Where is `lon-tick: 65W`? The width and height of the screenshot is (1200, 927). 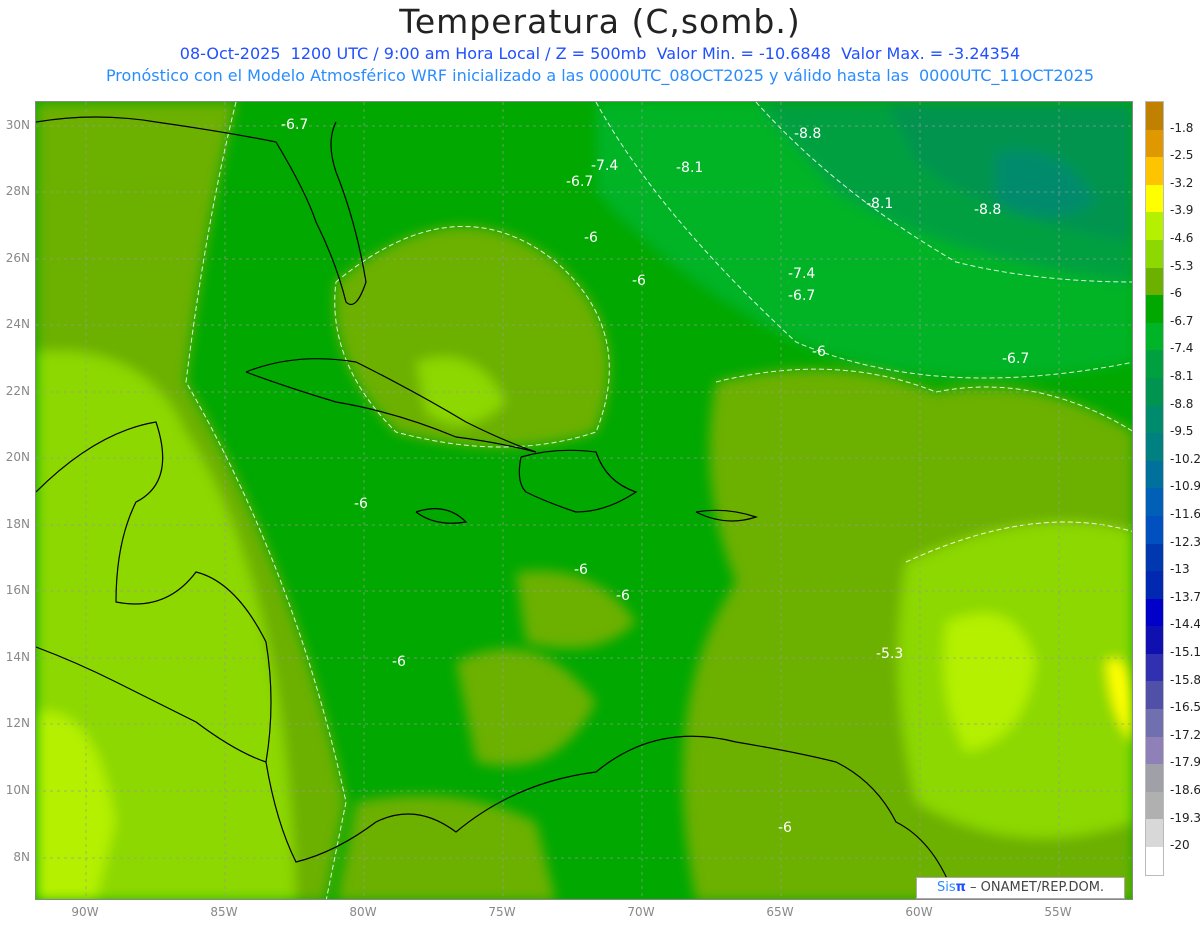
lon-tick: 65W is located at coordinates (780, 912).